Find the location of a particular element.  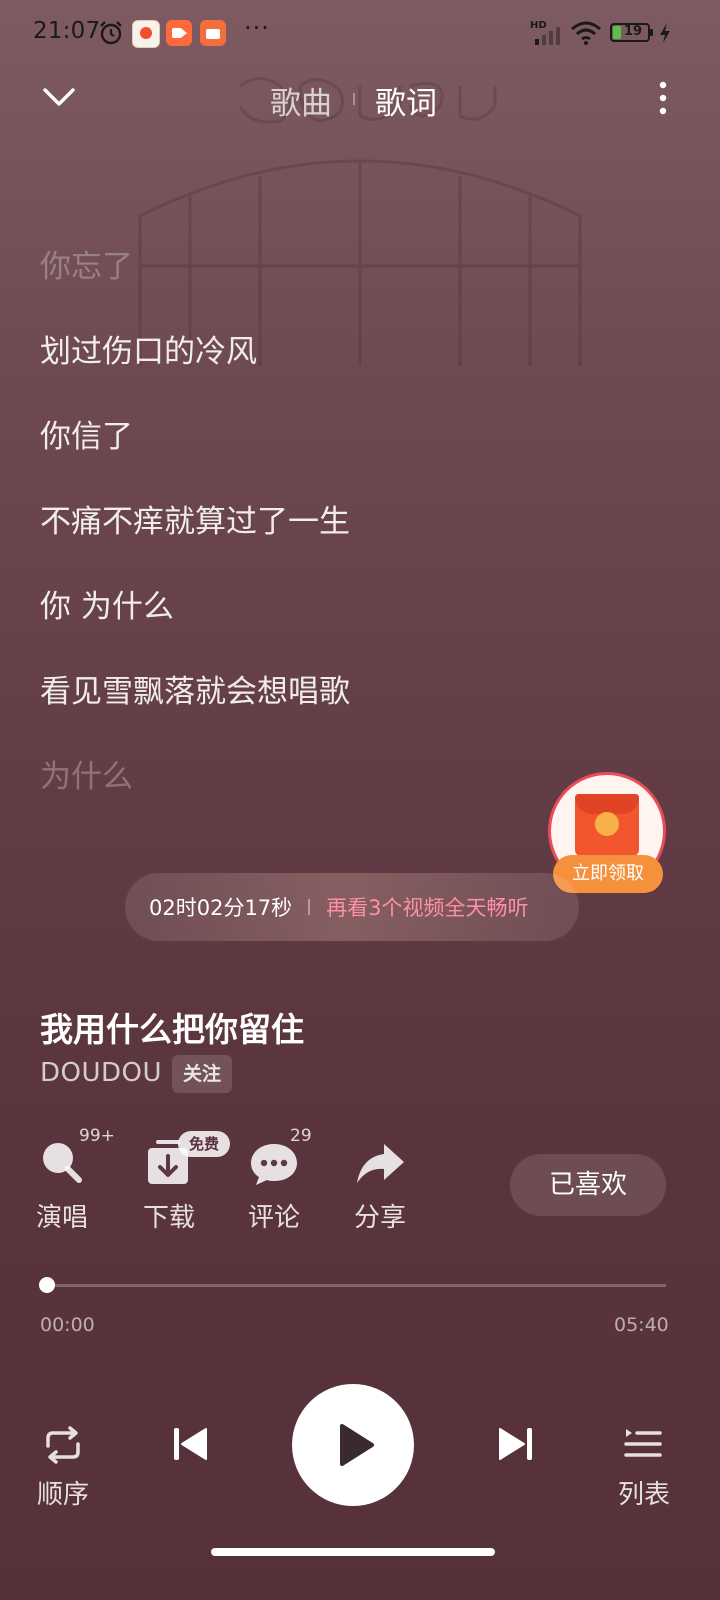

status-bar: 21:07 ··· HD 19 is located at coordinates (360, 33).